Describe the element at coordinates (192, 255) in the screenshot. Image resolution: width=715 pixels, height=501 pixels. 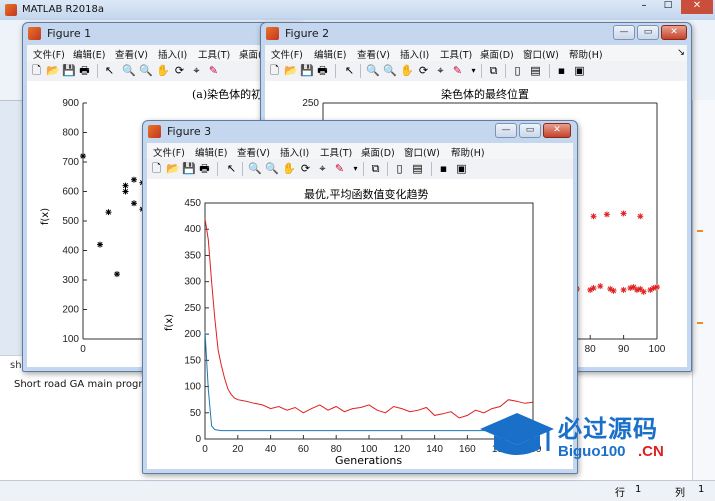
I see `figure3-ytick-label: 350` at that location.